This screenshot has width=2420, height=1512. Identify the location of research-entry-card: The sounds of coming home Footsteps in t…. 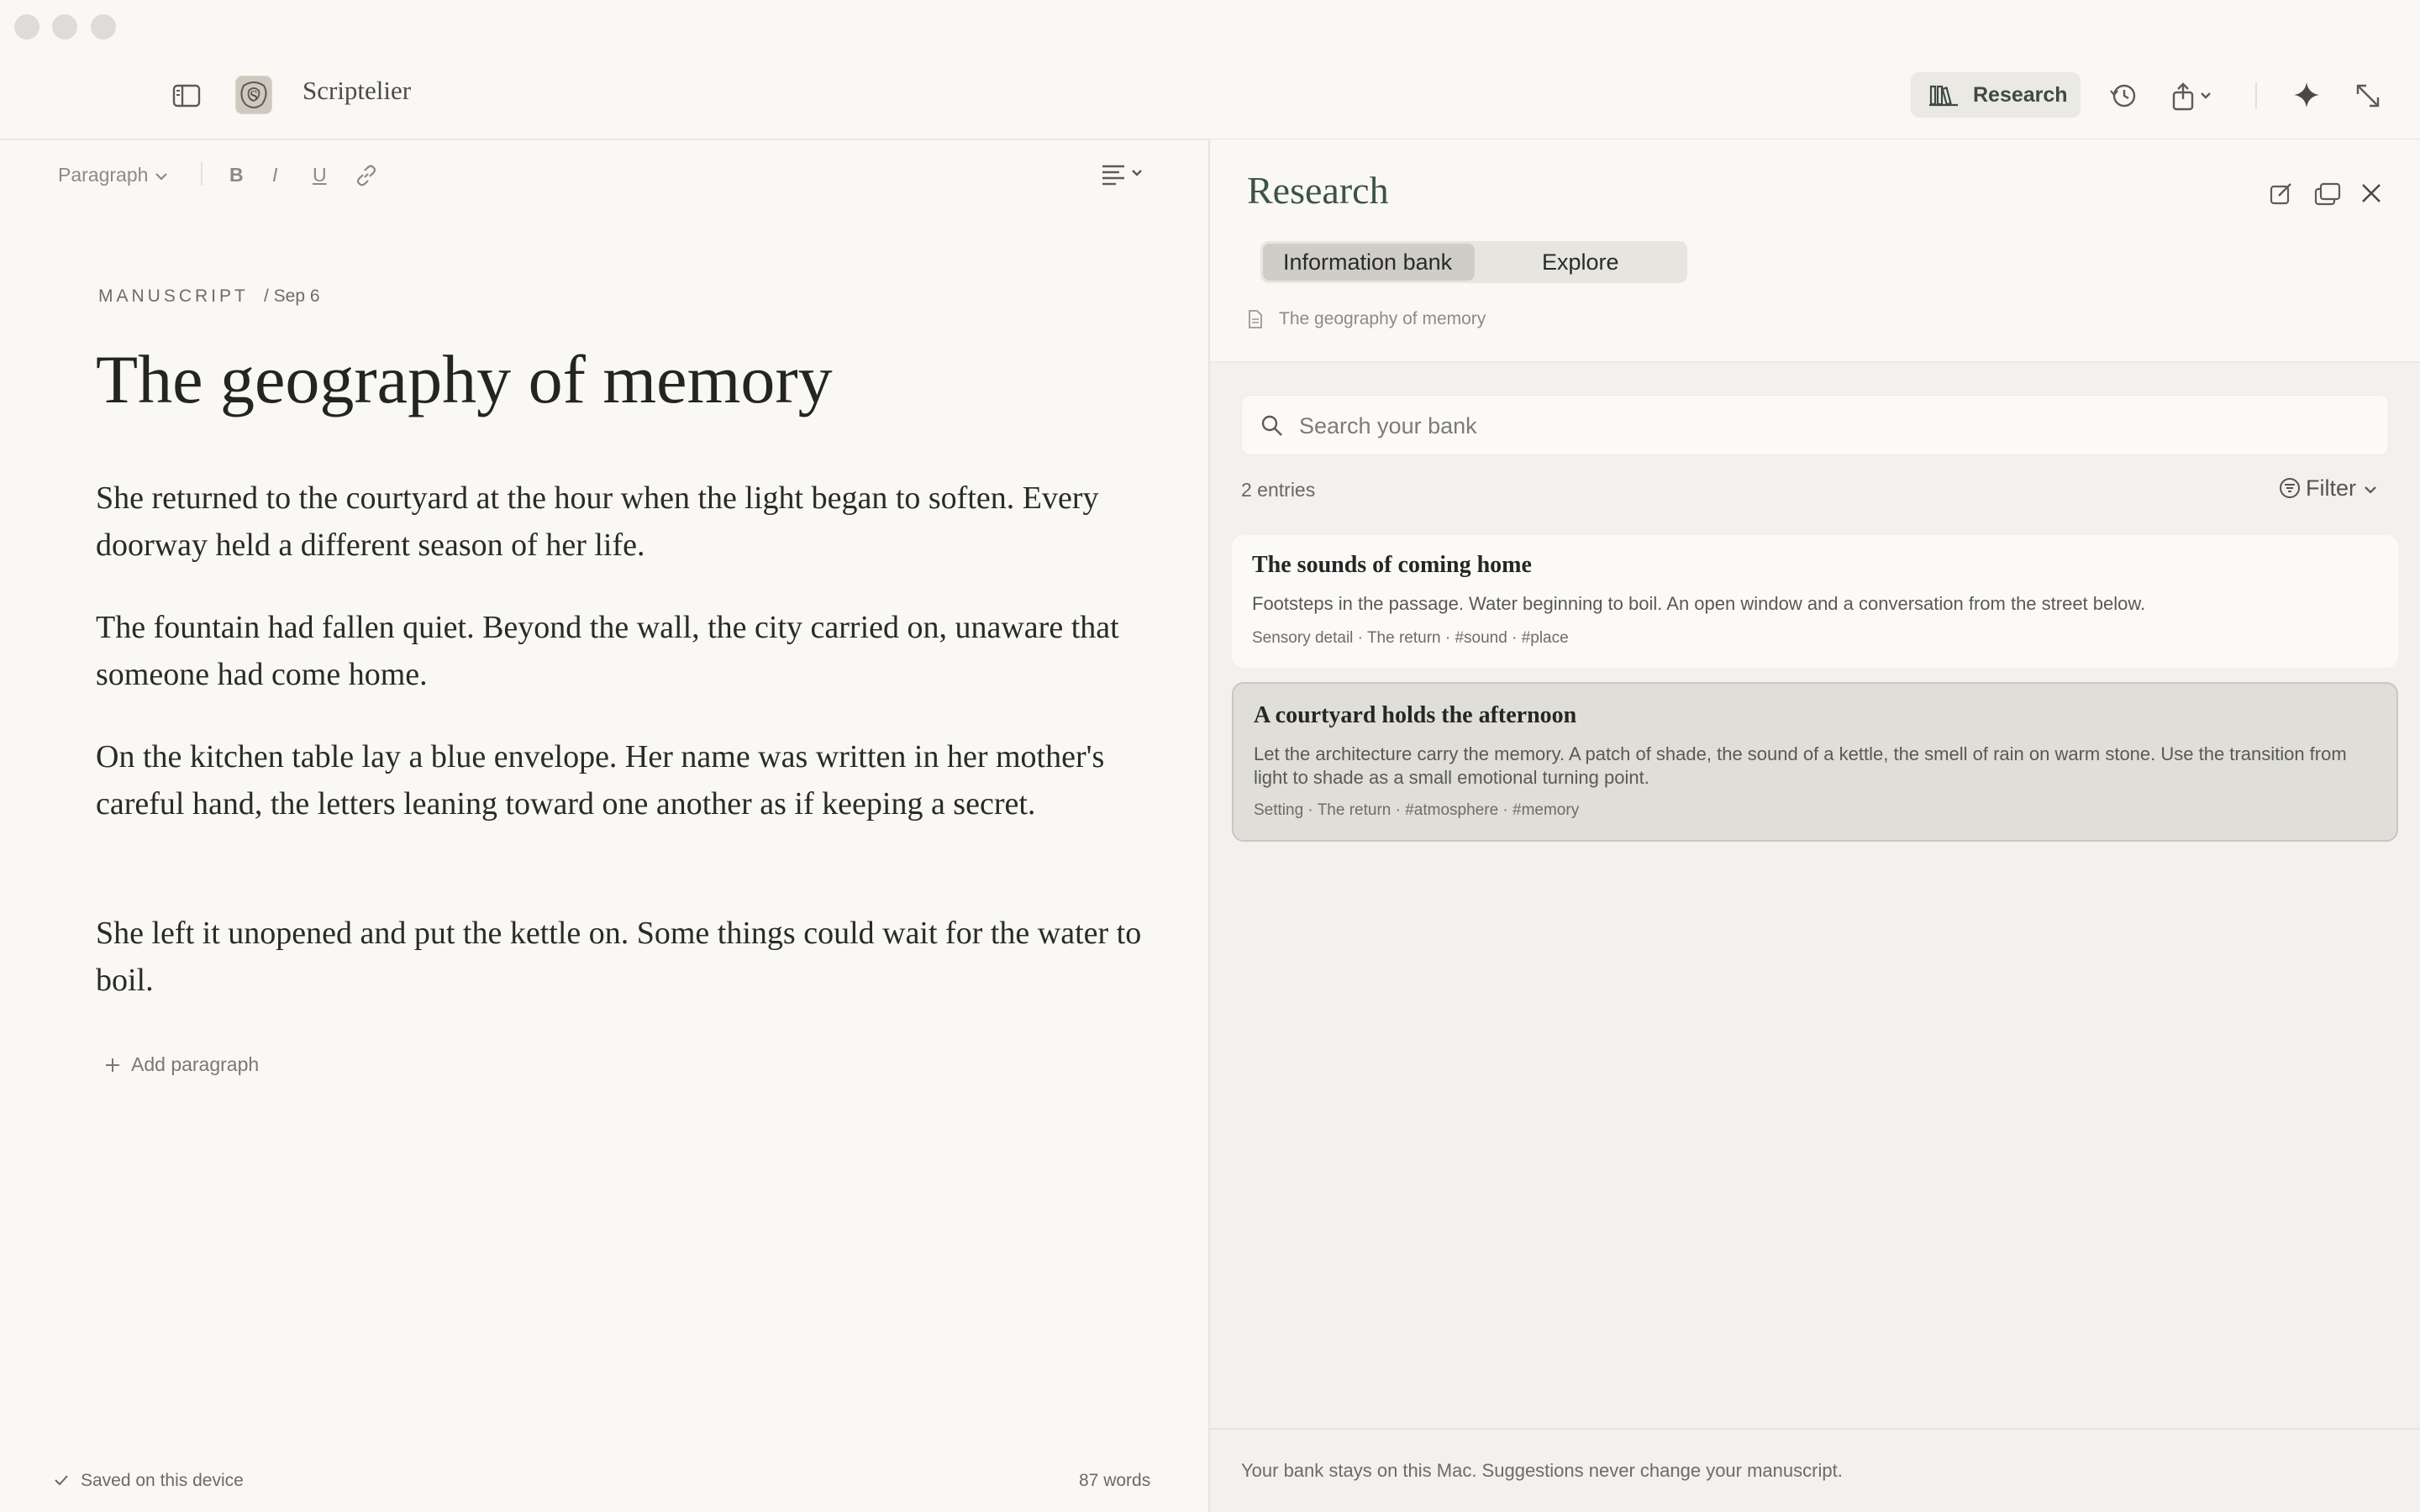
(1815, 601).